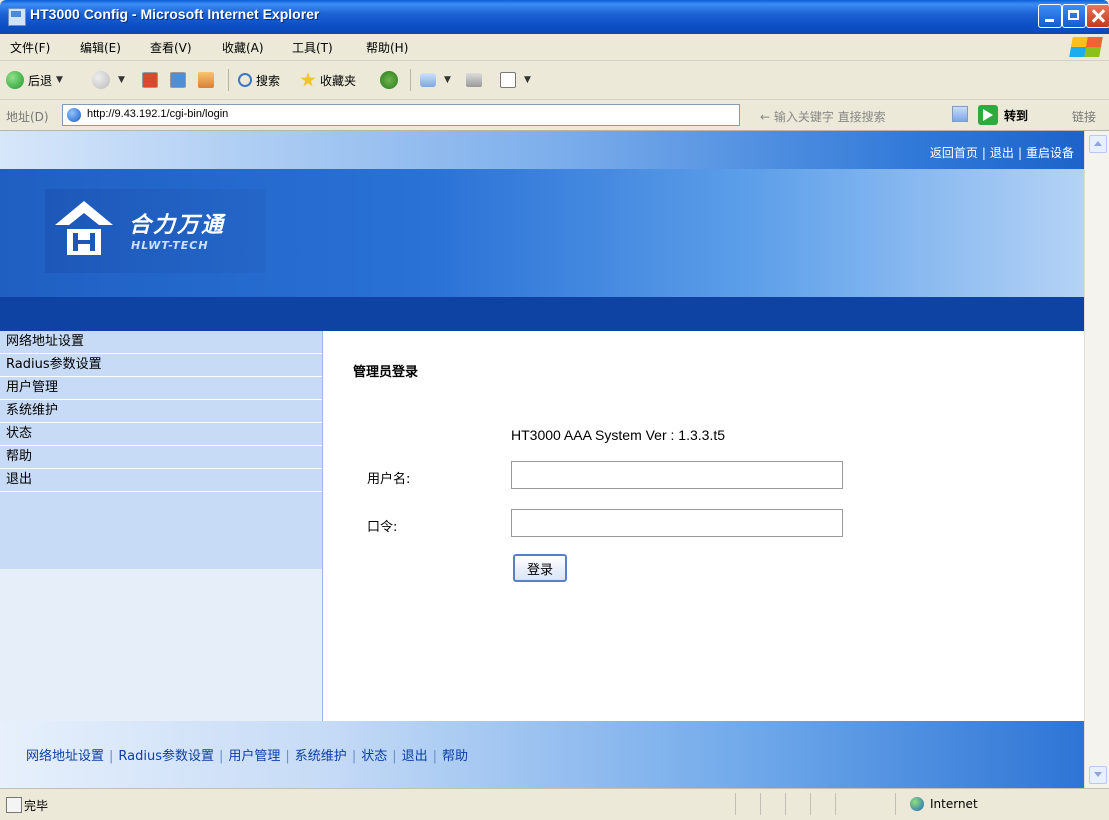 Image resolution: width=1109 pixels, height=820 pixels. I want to click on links-button: 链接, so click(1084, 116).